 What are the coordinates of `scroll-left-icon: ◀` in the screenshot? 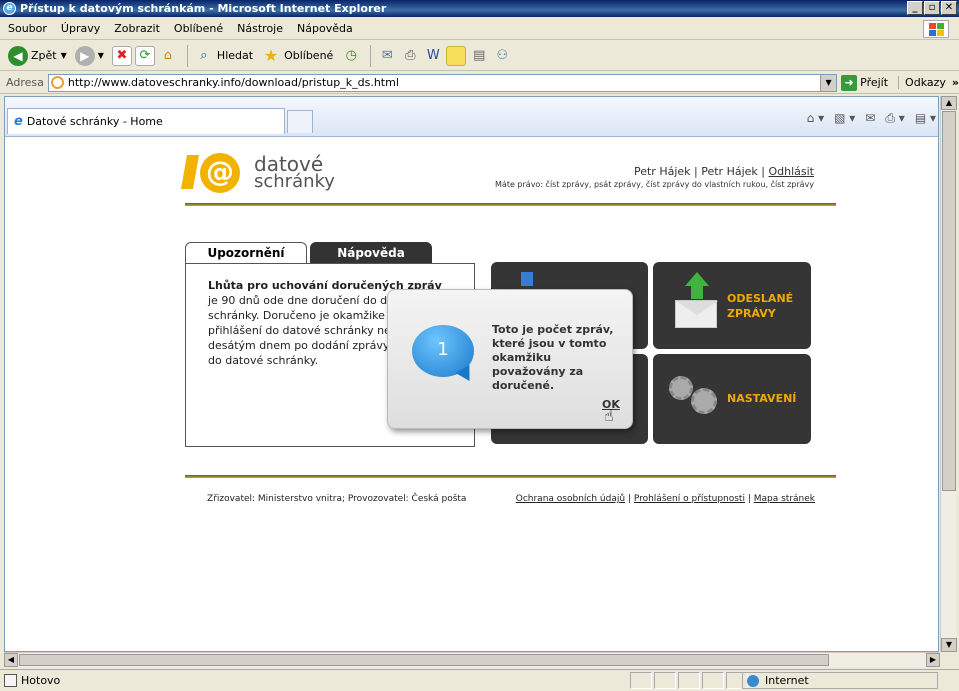 It's located at (11, 660).